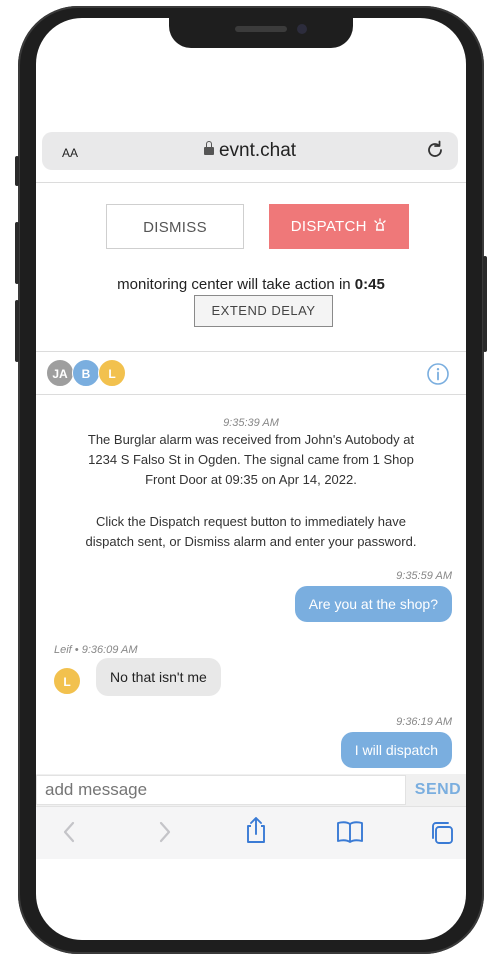 The image size is (501, 961). What do you see at coordinates (164, 834) in the screenshot?
I see `forward-icon` at bounding box center [164, 834].